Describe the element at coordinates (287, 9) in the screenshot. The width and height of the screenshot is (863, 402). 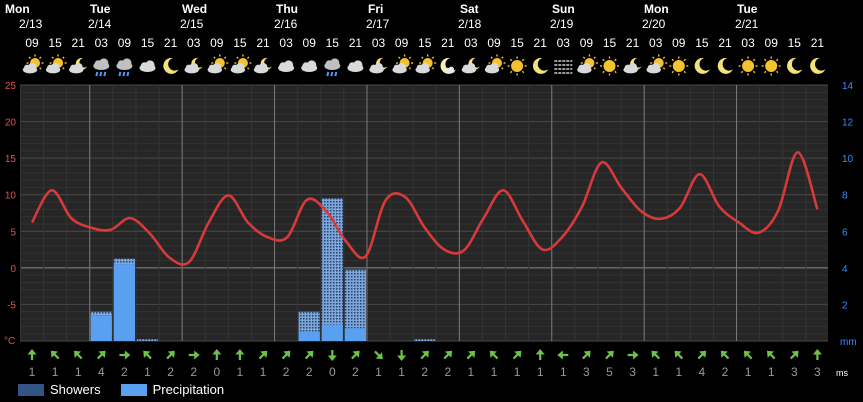
I see `day-name: Thu` at that location.